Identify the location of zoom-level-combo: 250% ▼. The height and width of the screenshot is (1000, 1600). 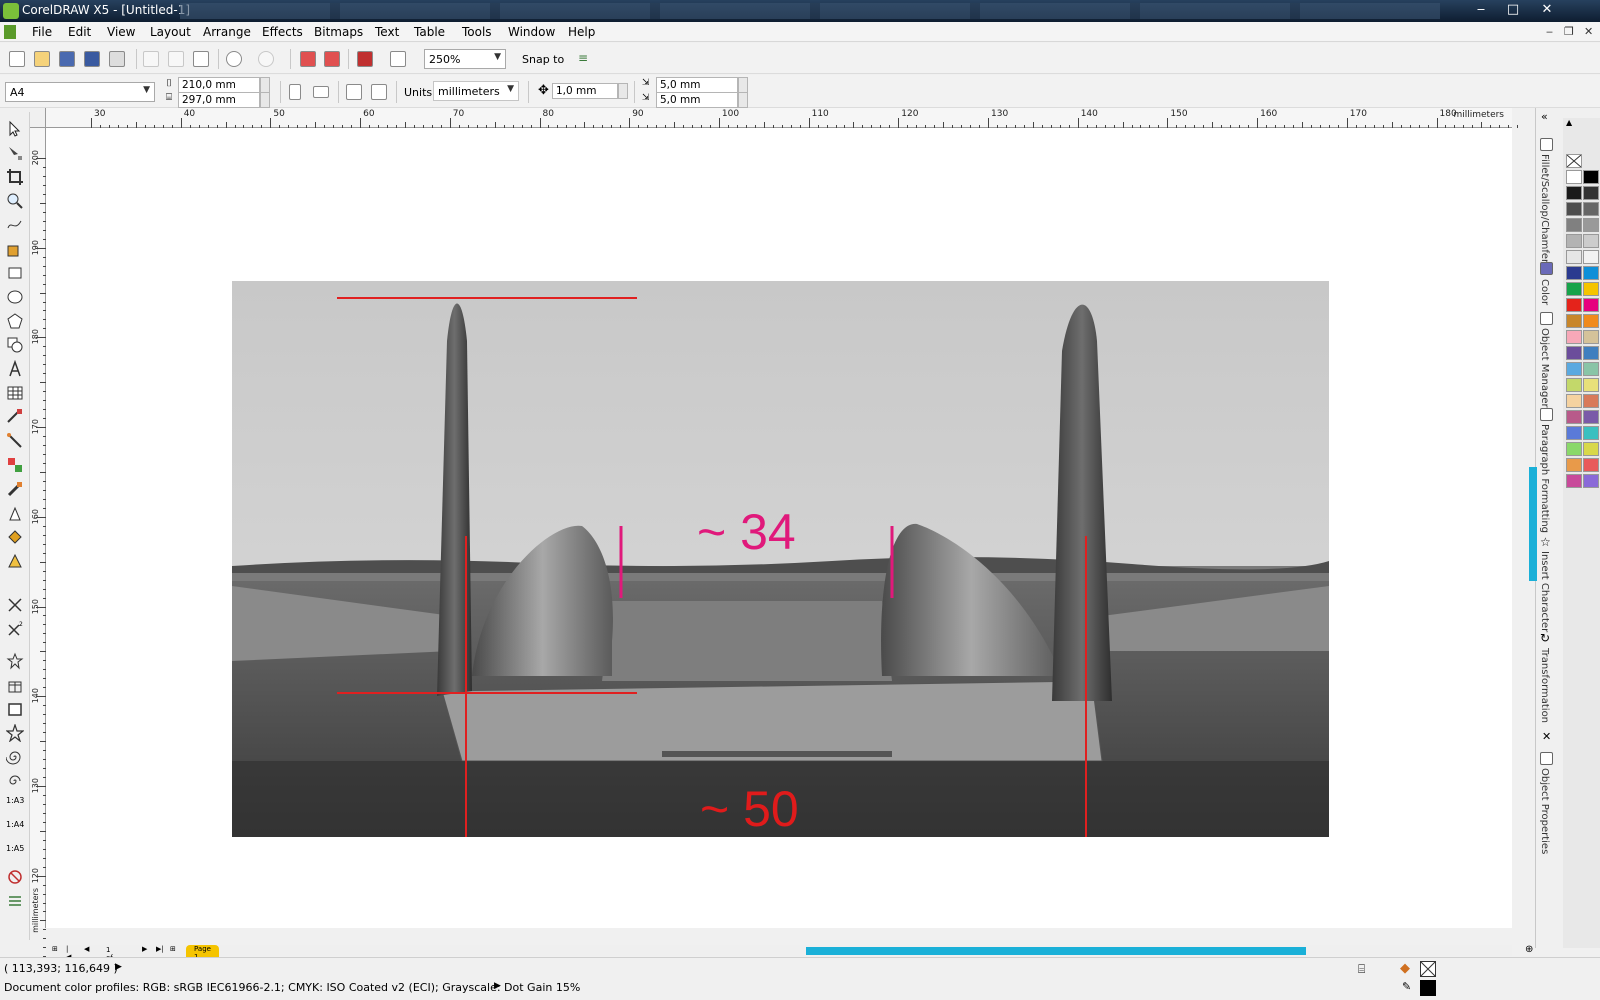
(465, 59).